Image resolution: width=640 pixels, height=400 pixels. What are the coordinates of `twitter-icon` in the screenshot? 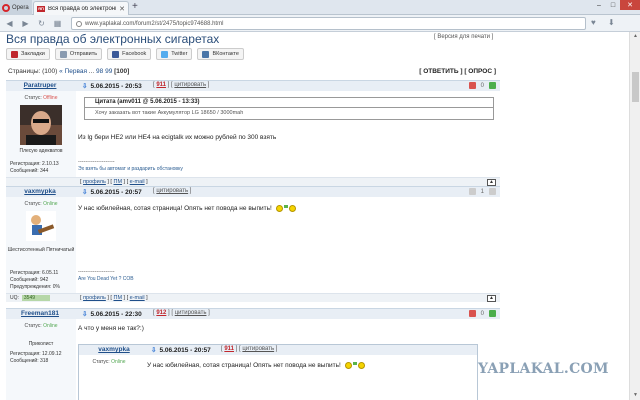 It's located at (165, 54).